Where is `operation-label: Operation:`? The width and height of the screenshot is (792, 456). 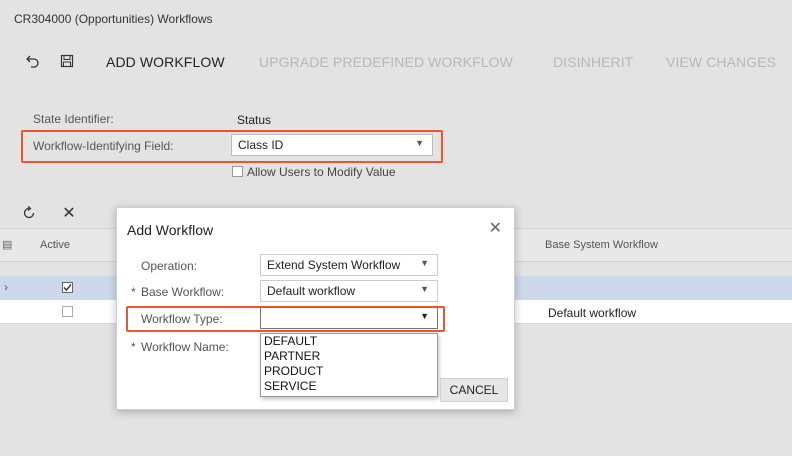 operation-label: Operation: is located at coordinates (169, 266).